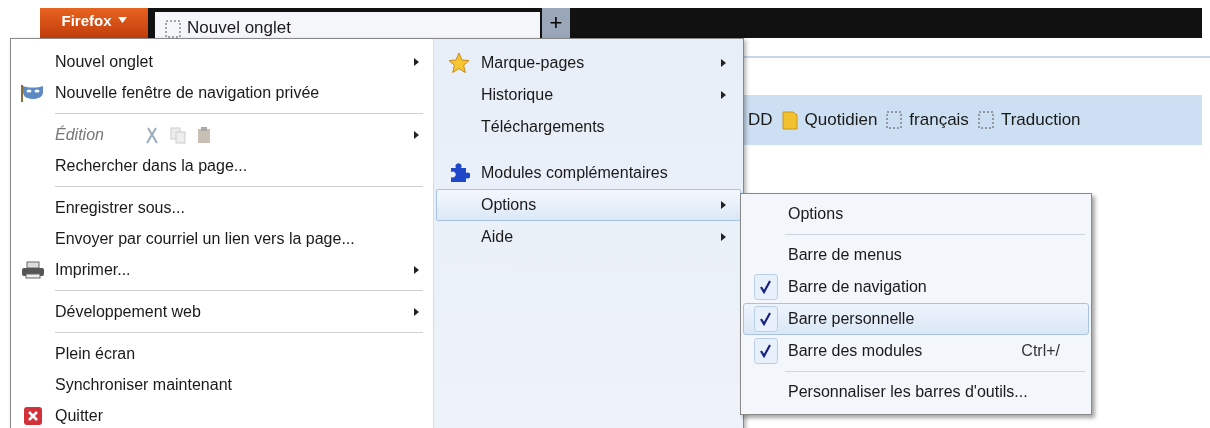  Describe the element at coordinates (459, 173) in the screenshot. I see `puzzle-icon` at that location.